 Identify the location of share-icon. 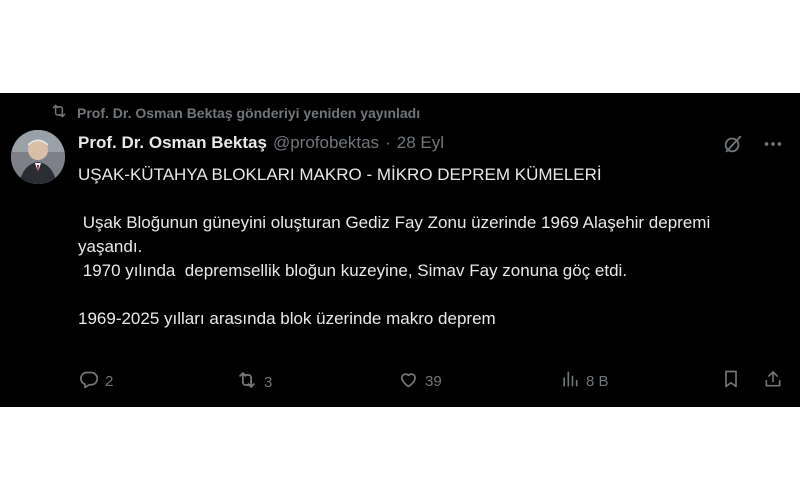
(773, 381).